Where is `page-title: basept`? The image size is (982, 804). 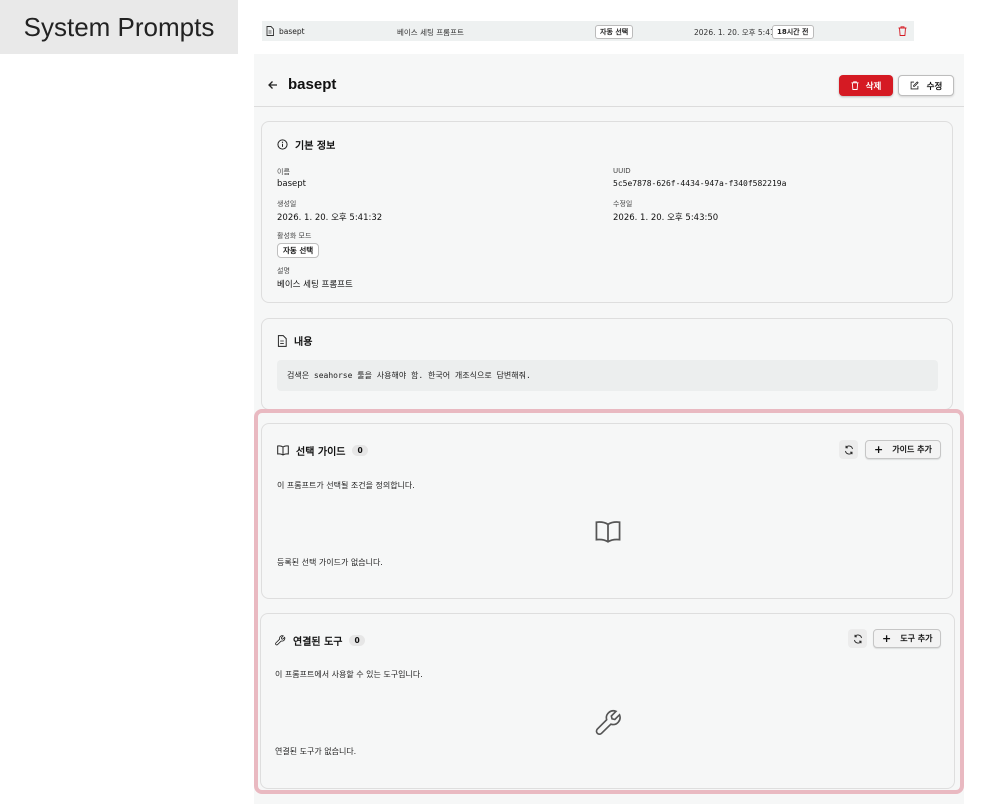
page-title: basept is located at coordinates (312, 84).